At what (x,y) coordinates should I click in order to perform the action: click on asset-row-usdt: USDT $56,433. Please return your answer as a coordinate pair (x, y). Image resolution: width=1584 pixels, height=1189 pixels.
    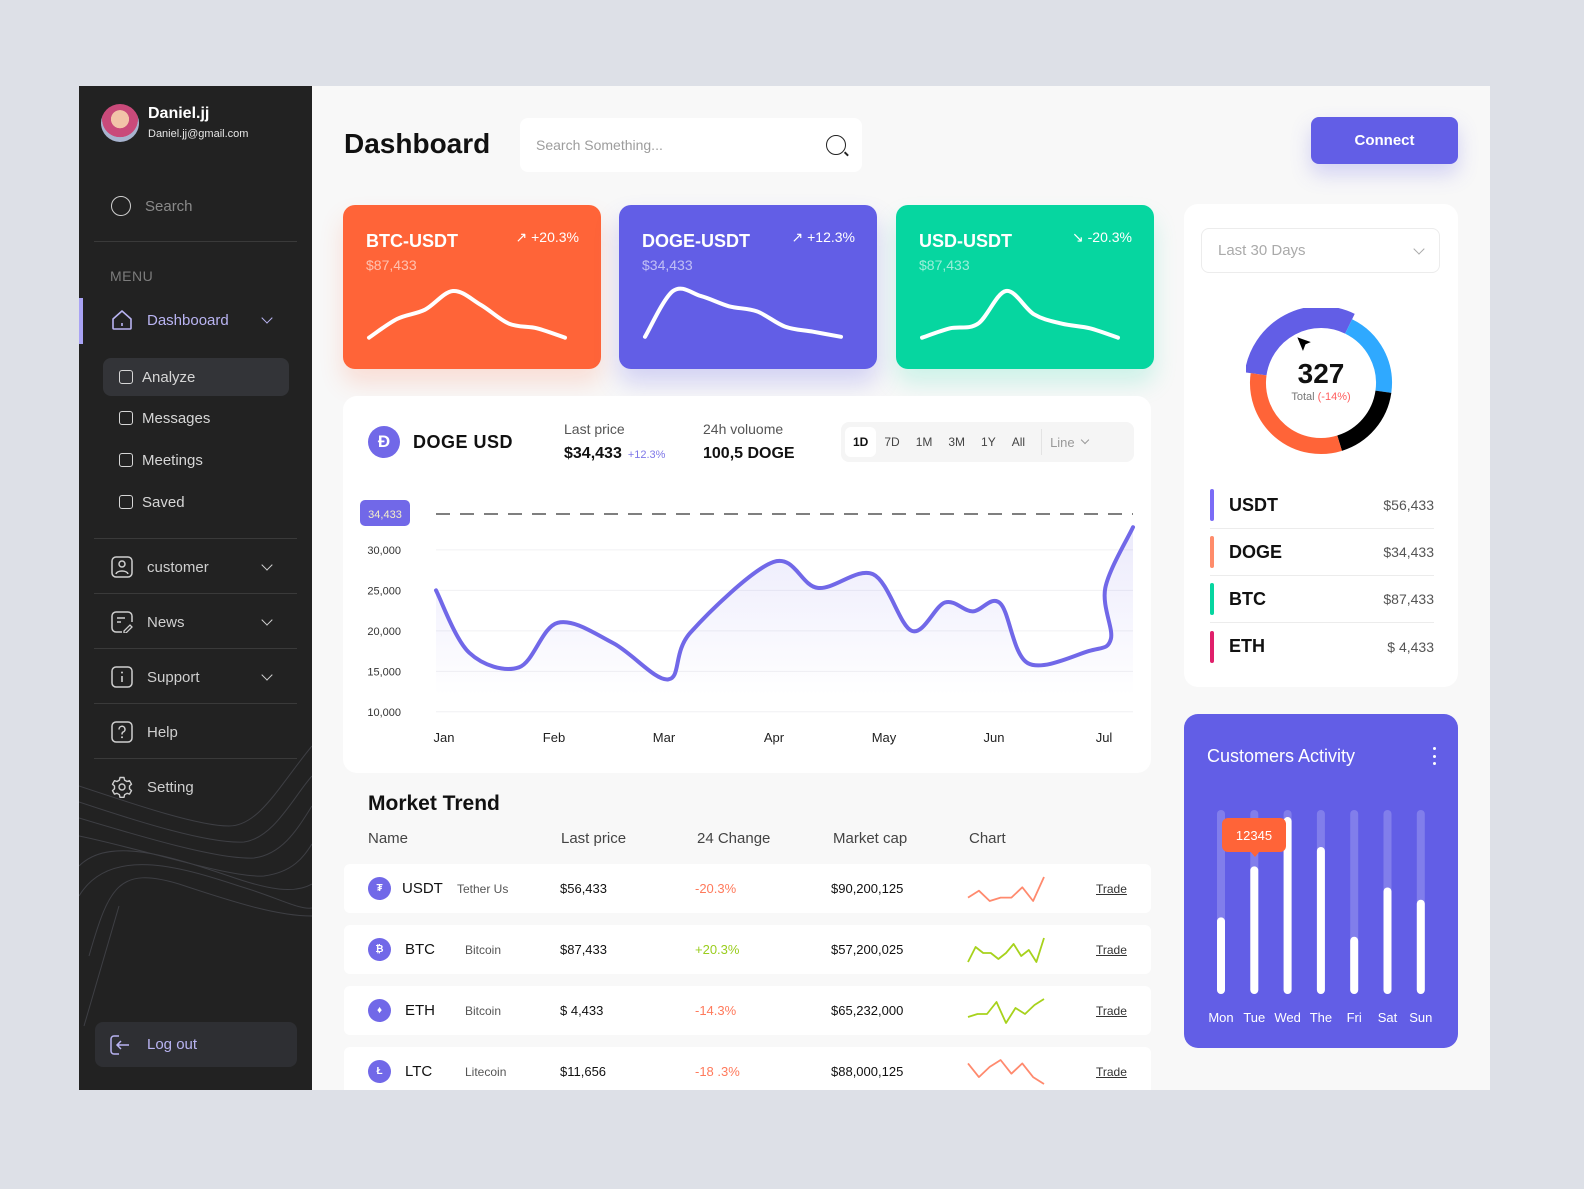
    Looking at the image, I should click on (1322, 505).